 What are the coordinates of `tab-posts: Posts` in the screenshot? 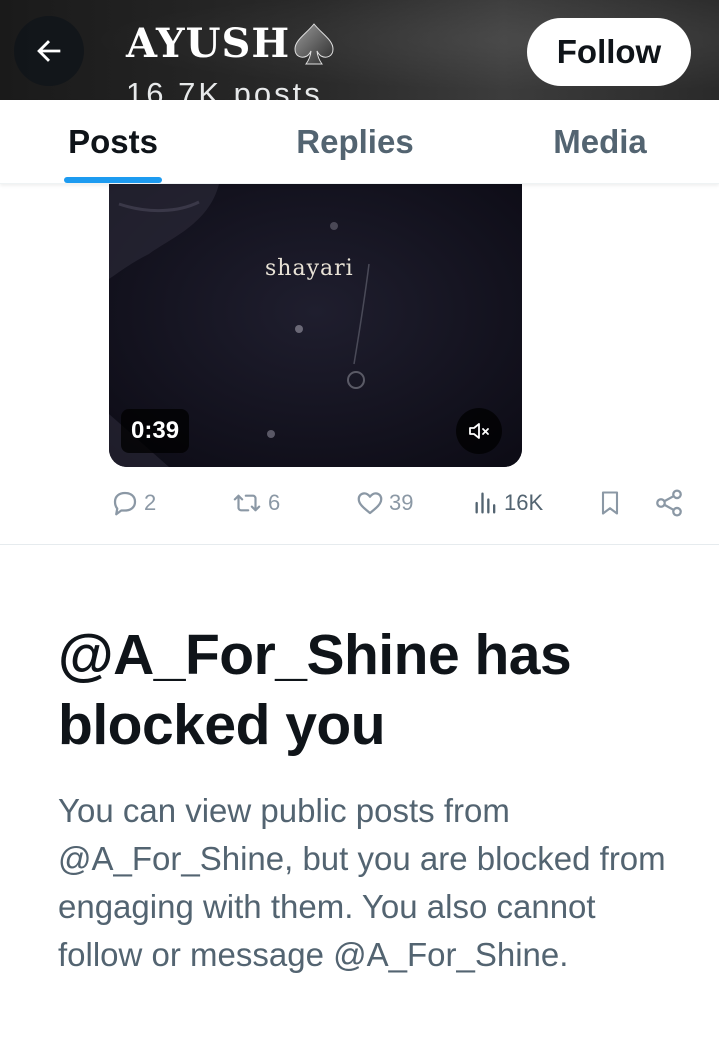 It's located at (113, 142).